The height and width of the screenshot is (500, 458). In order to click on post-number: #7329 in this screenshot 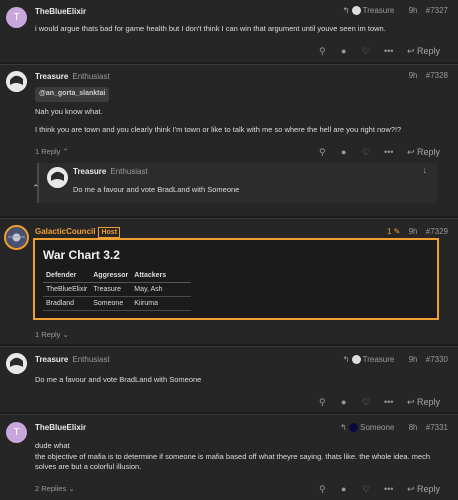, I will do `click(436, 231)`.